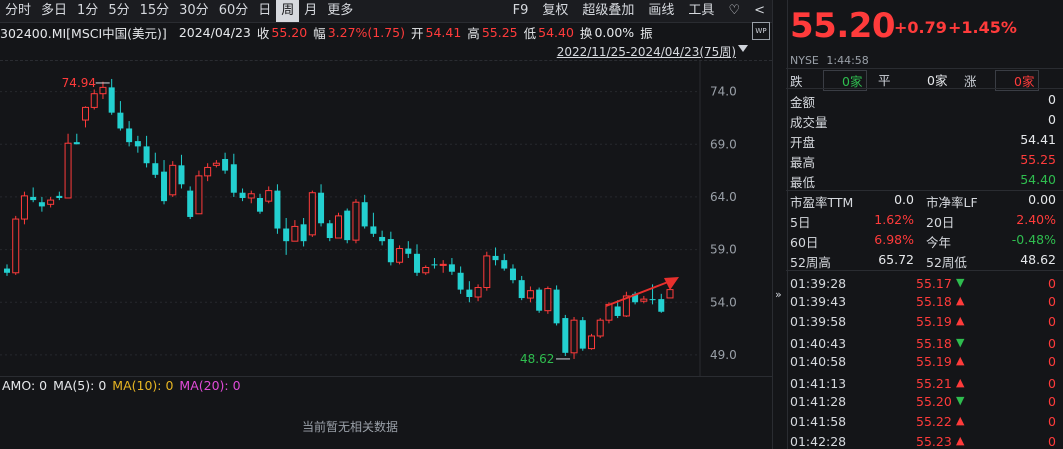 The width and height of the screenshot is (1063, 449). What do you see at coordinates (310, 11) in the screenshot?
I see `period-tab-9: 月` at bounding box center [310, 11].